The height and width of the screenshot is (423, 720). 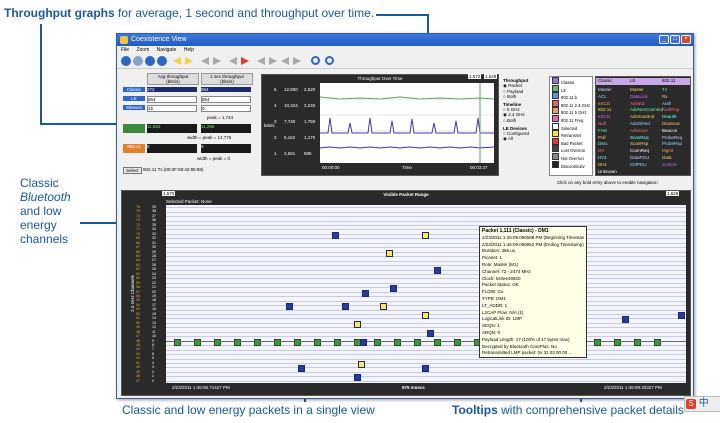 I want to click on opt-all: ◉ All, so click(x=525, y=139).